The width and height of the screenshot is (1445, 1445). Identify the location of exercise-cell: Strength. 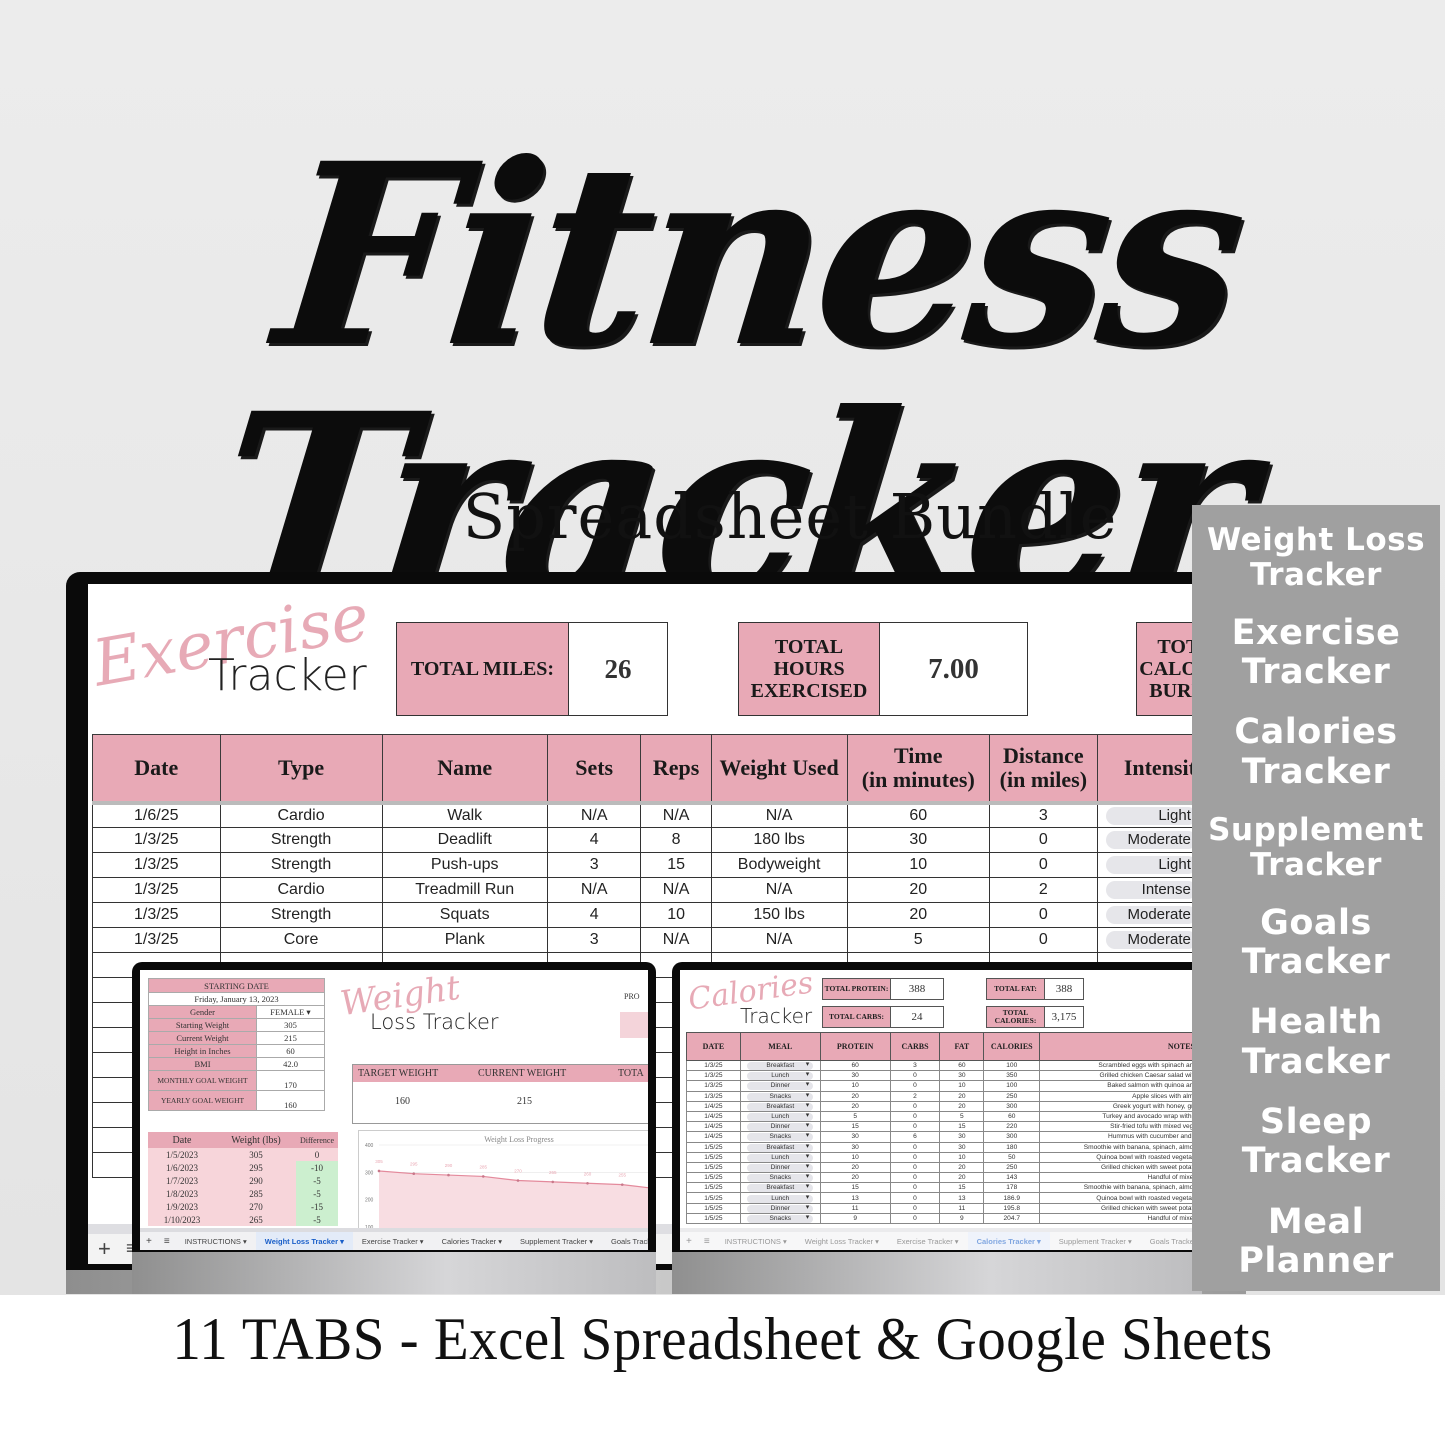
(301, 840).